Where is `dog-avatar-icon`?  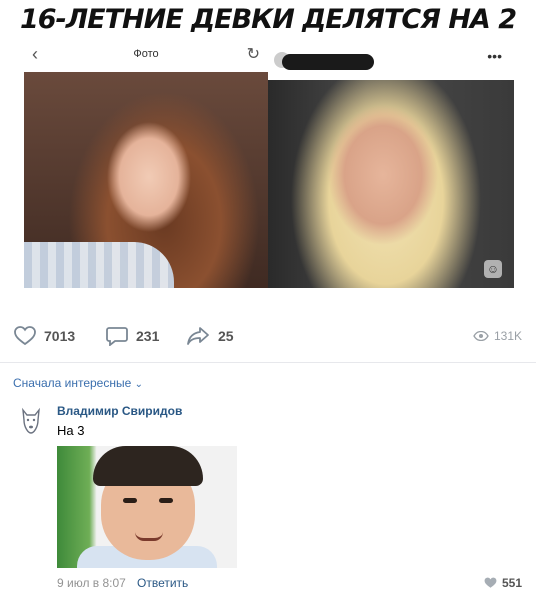
dog-avatar-icon is located at coordinates (31, 420).